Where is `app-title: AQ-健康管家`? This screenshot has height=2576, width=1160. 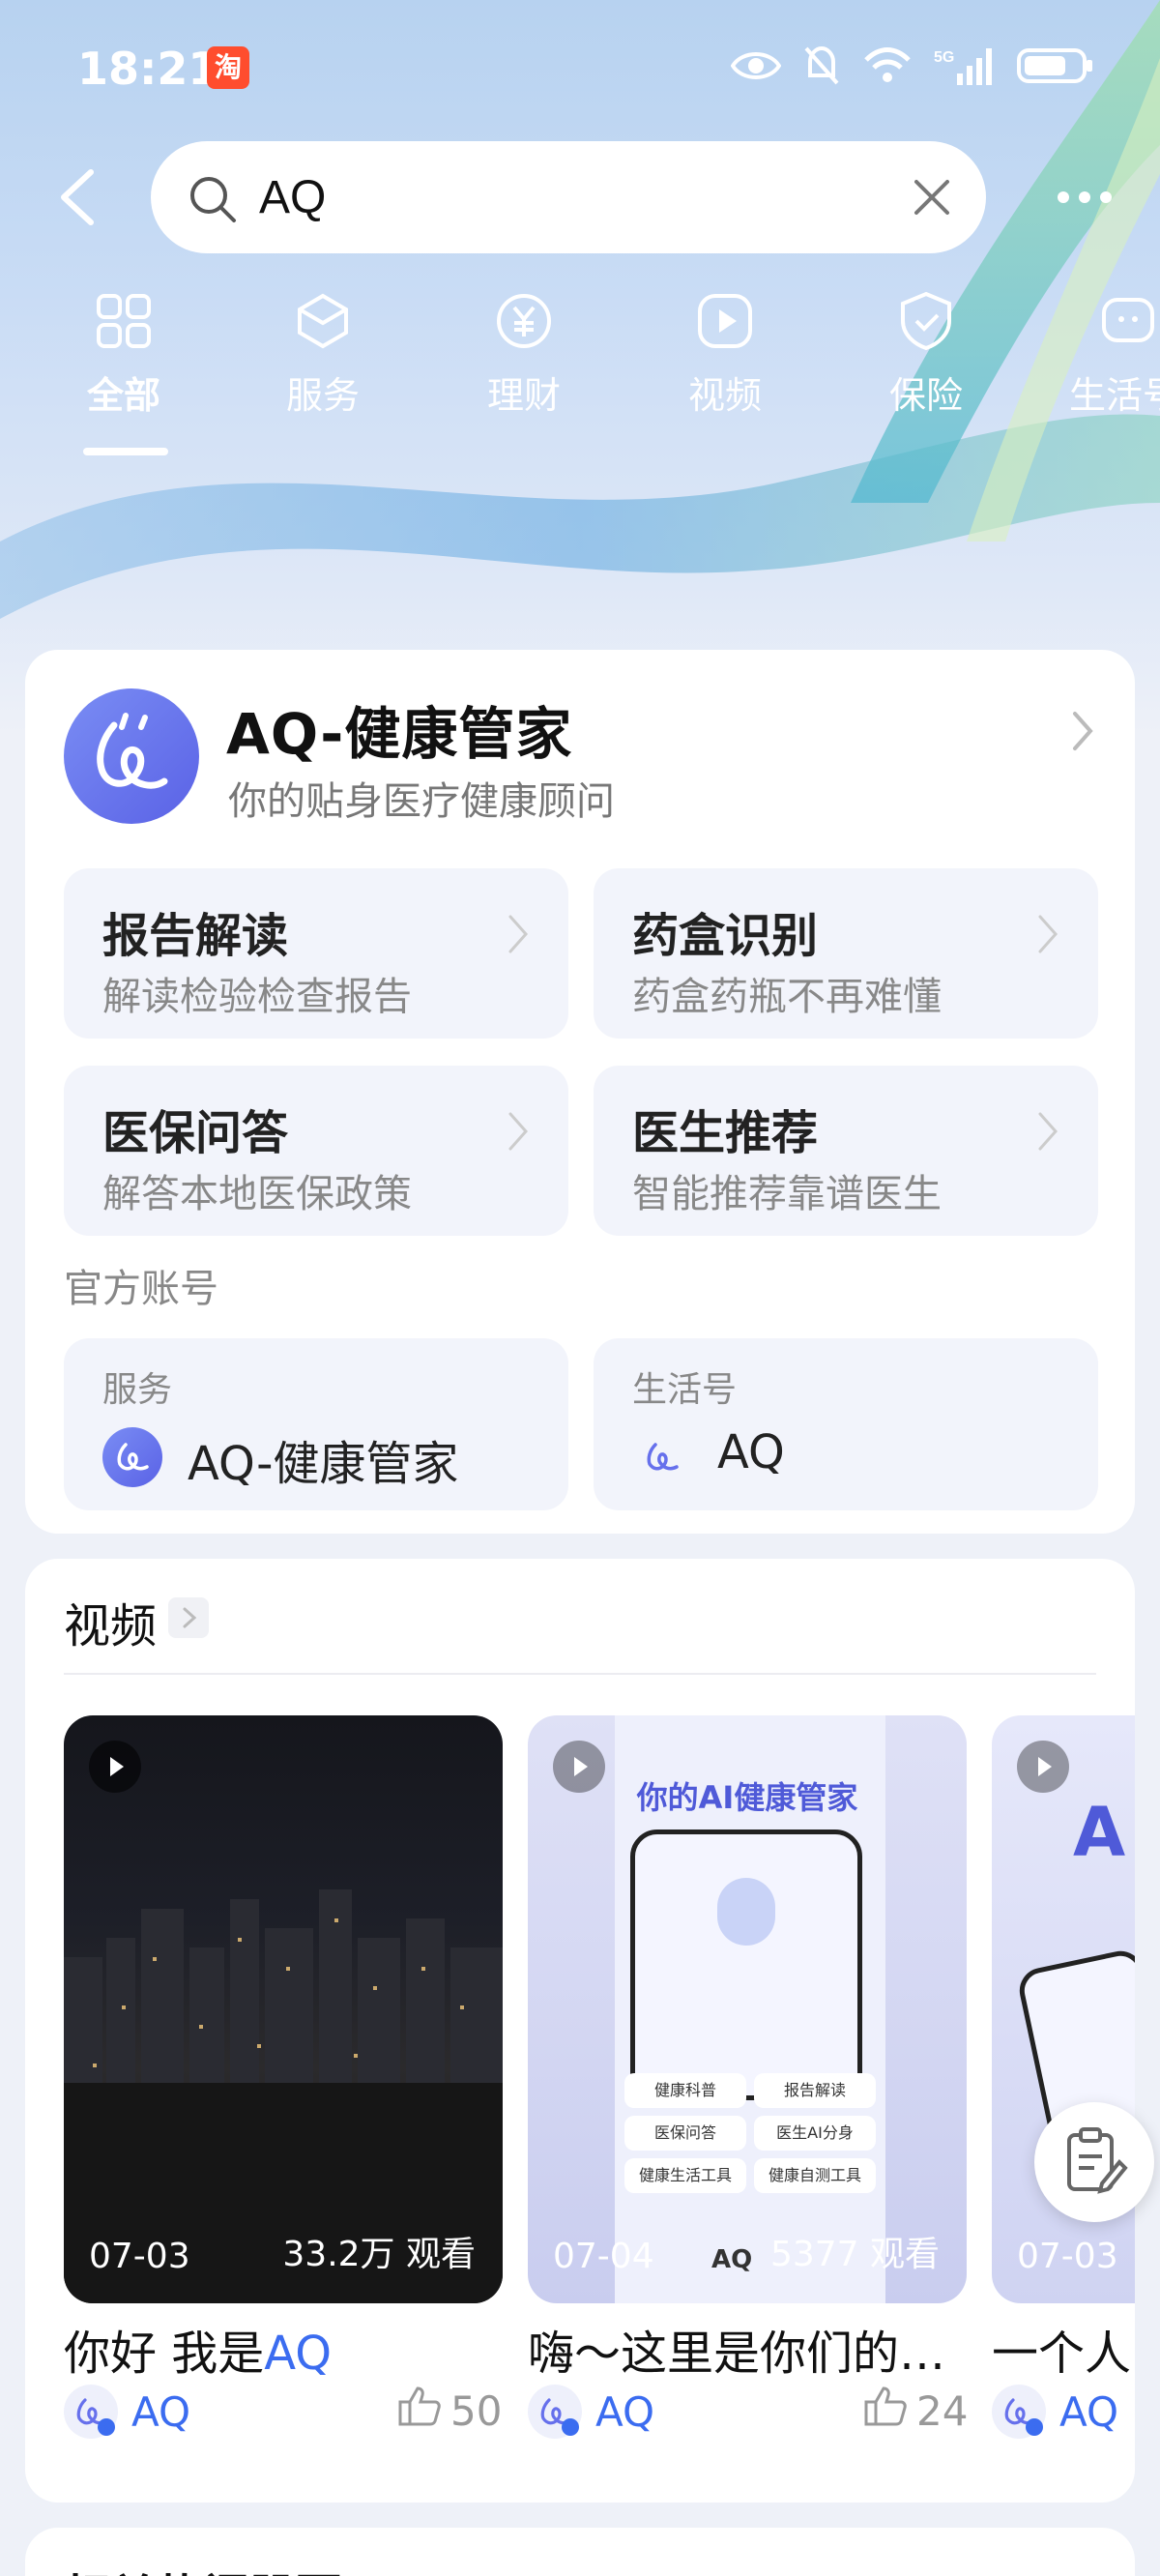 app-title: AQ-健康管家 is located at coordinates (399, 729).